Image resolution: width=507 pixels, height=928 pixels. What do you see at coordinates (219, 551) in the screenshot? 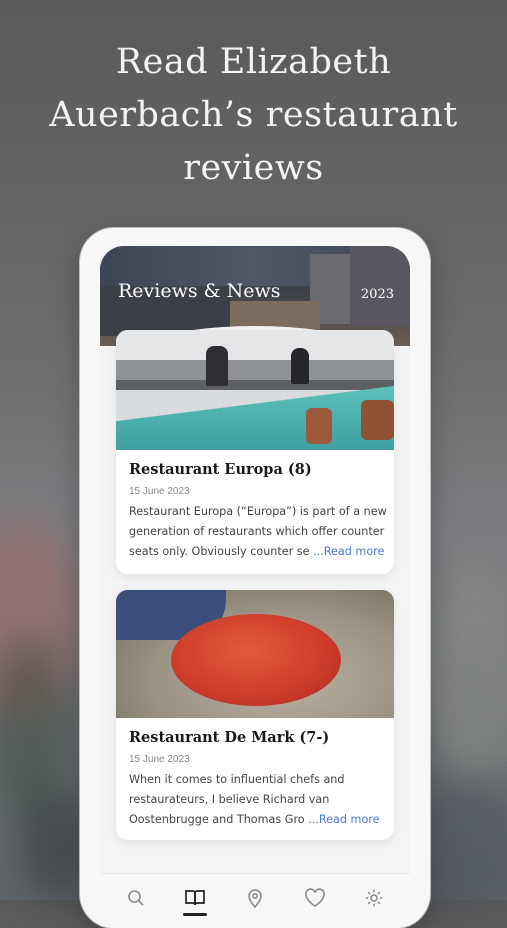
I see `review-excerpt-line: seats only. Obviously counter se` at bounding box center [219, 551].